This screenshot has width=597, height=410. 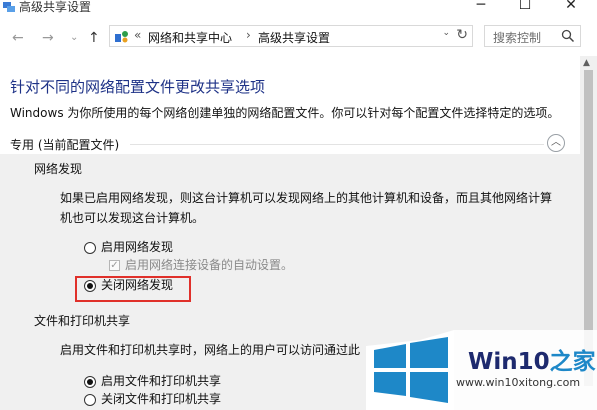 I want to click on watermark-brand: Win10之家, so click(x=532, y=359).